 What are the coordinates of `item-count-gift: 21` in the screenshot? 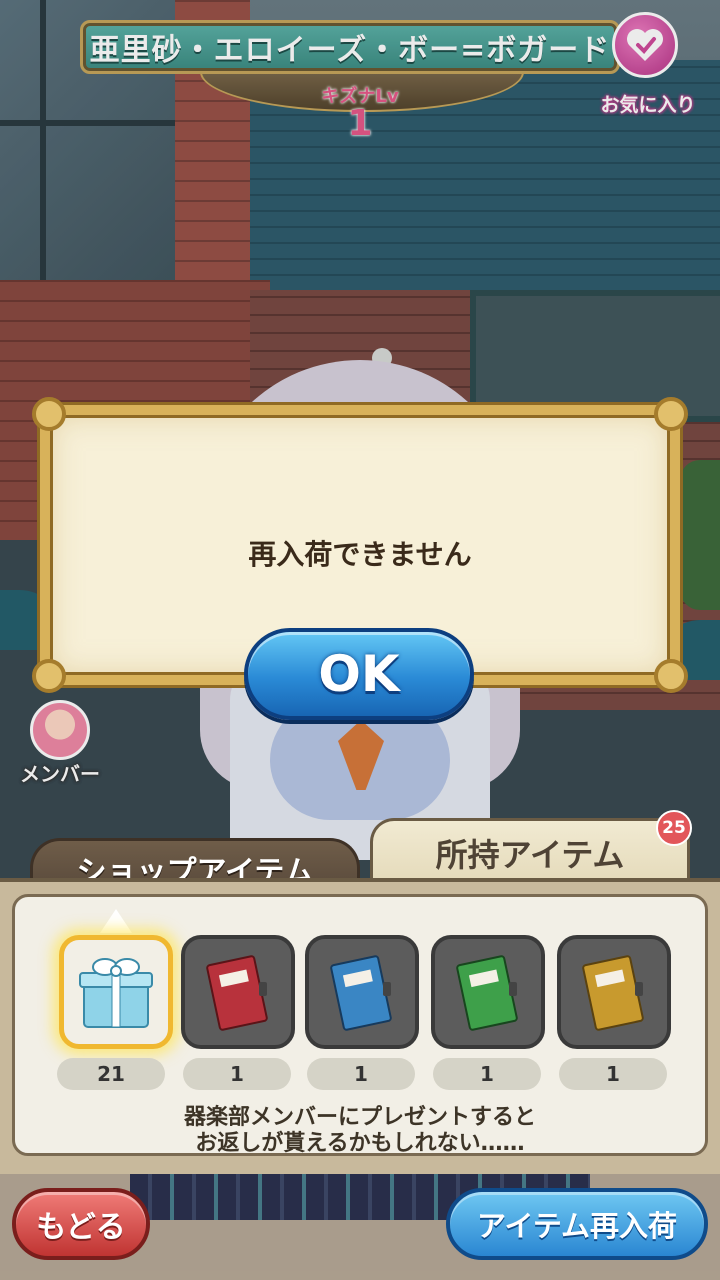 It's located at (111, 1074).